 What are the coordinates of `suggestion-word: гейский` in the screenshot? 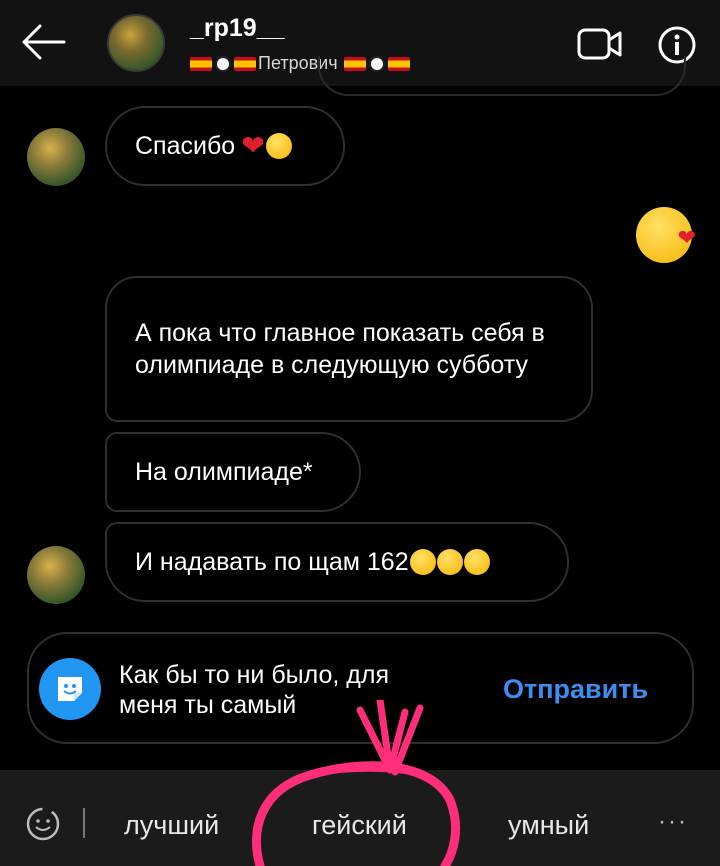 It's located at (359, 825).